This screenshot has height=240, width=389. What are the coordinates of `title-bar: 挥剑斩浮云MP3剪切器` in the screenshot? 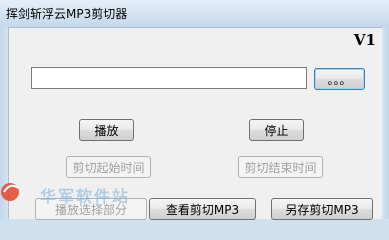 It's located at (194, 13).